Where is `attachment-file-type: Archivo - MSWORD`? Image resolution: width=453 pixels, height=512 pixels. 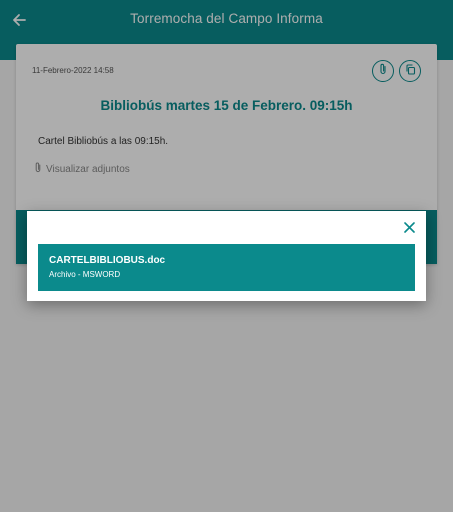
attachment-file-type: Archivo - MSWORD is located at coordinates (85, 274).